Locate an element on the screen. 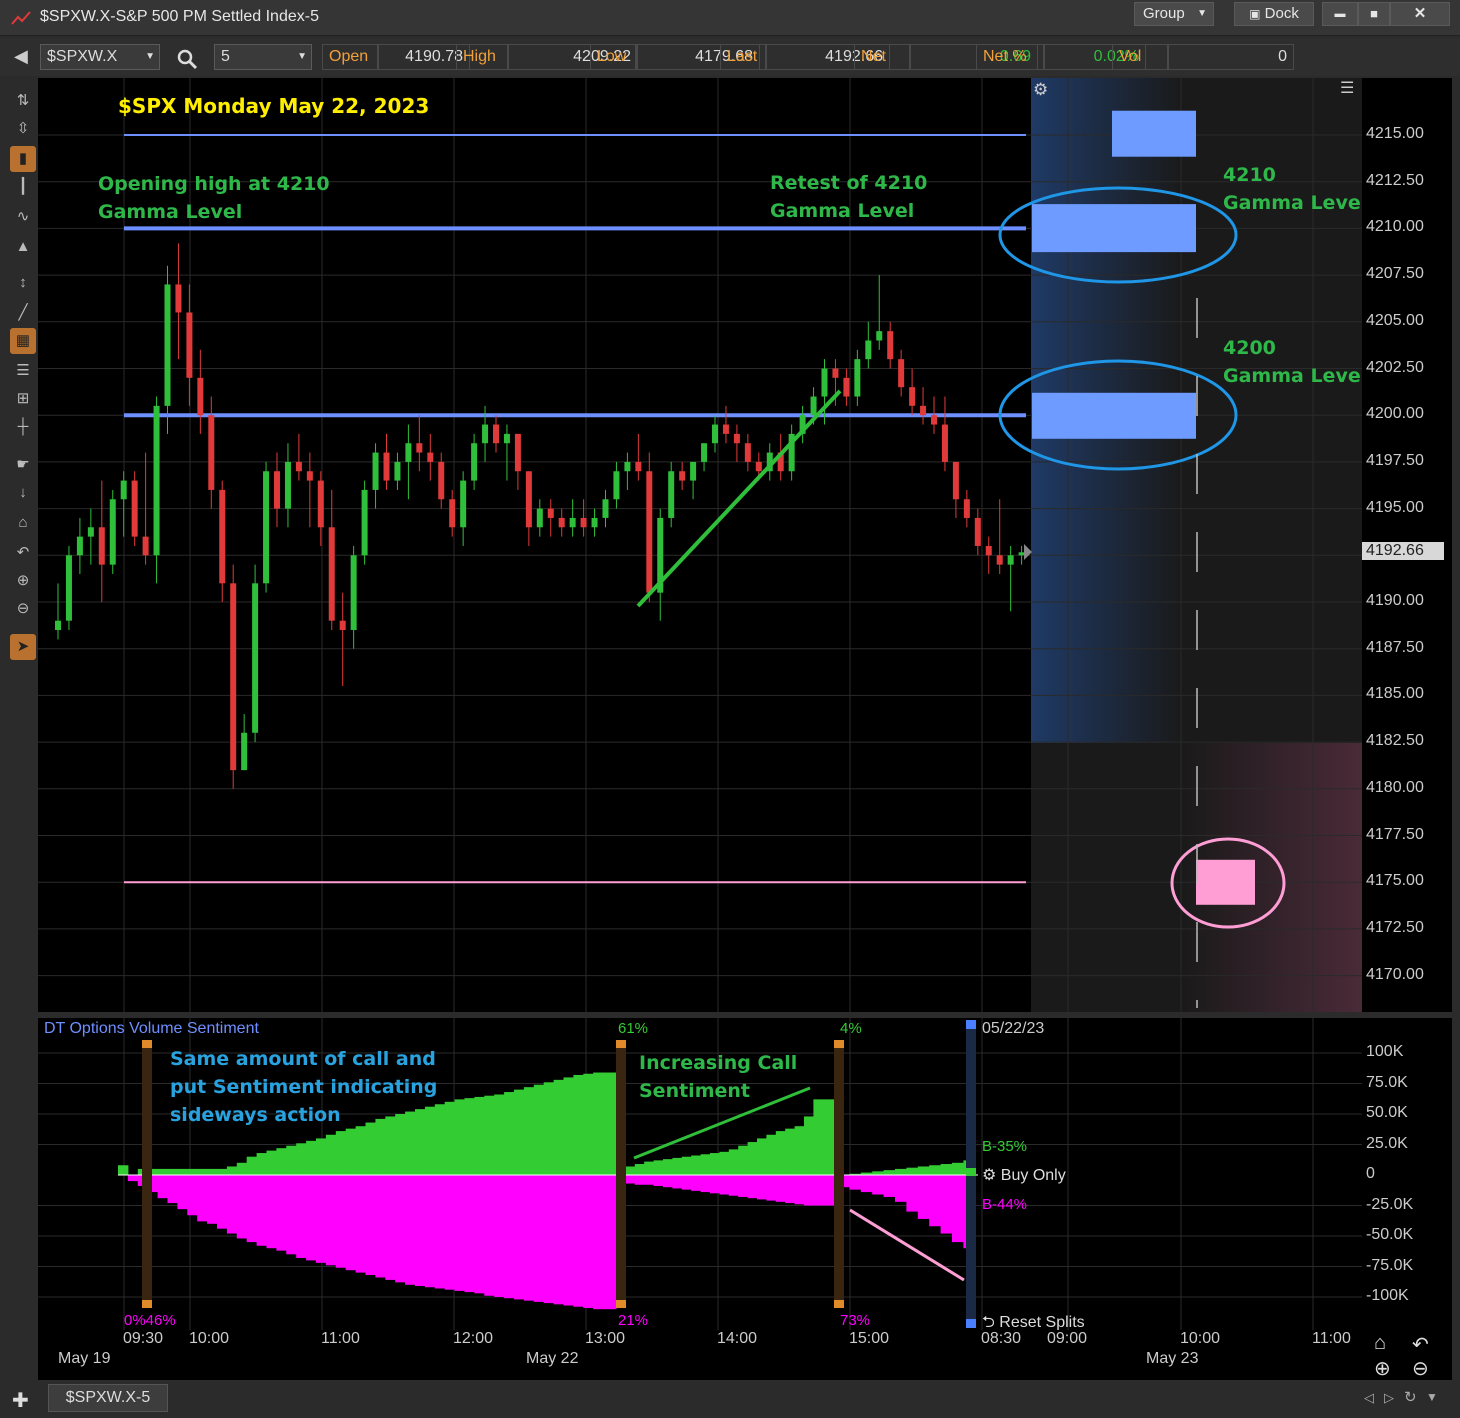 The height and width of the screenshot is (1418, 1460). tab-menu-icon: ▼ is located at coordinates (1432, 1397).